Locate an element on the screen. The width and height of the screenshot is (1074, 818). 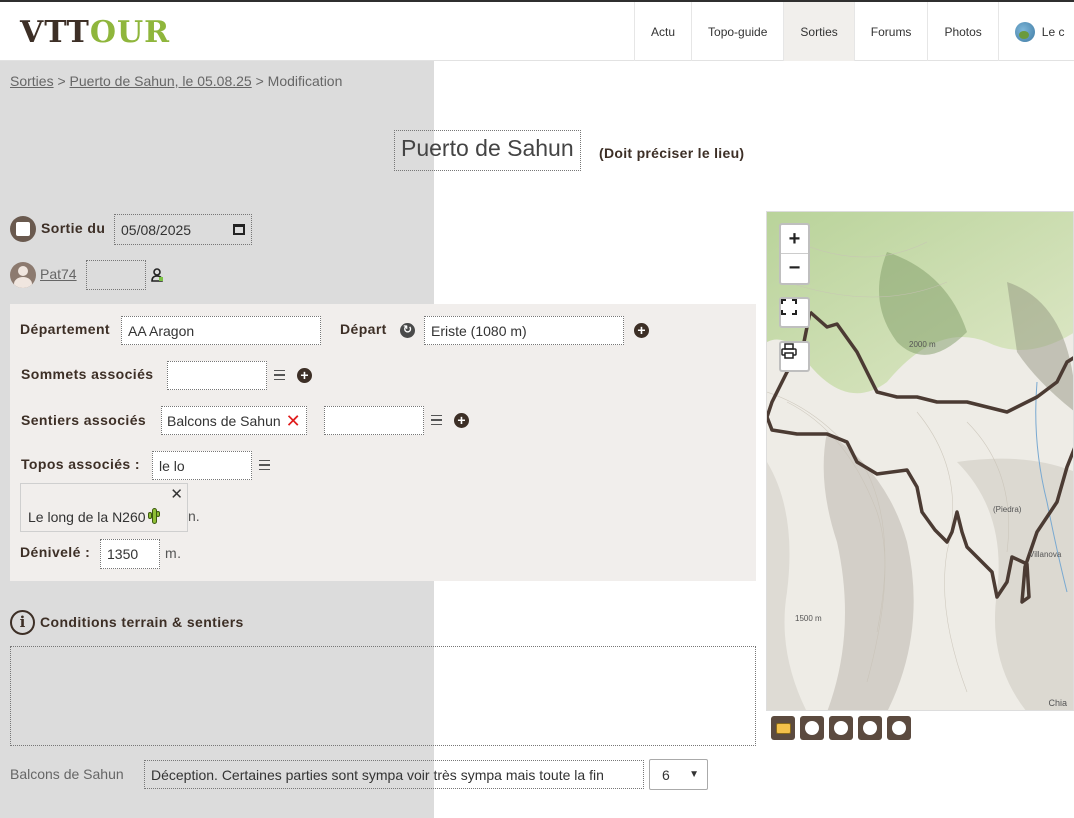
sentier-chip-label: Balcons de Sahun is located at coordinates (224, 420).